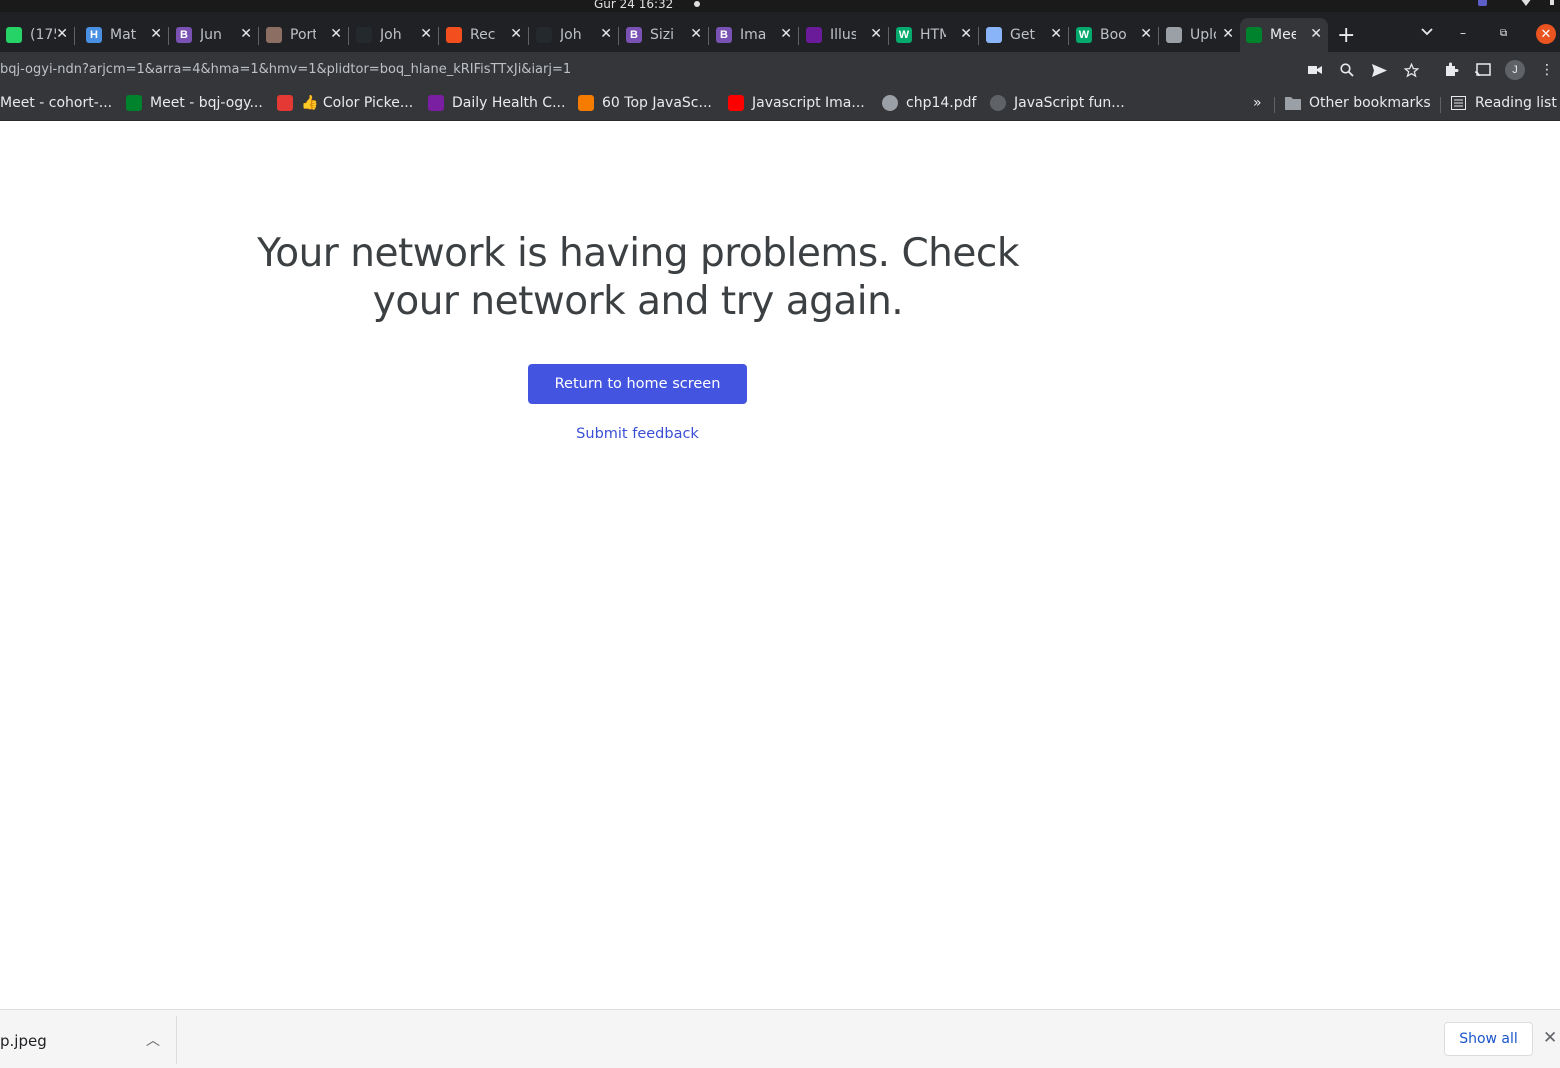 The height and width of the screenshot is (1068, 1560). I want to click on bookmark-item: chp14.pdf, so click(929, 103).